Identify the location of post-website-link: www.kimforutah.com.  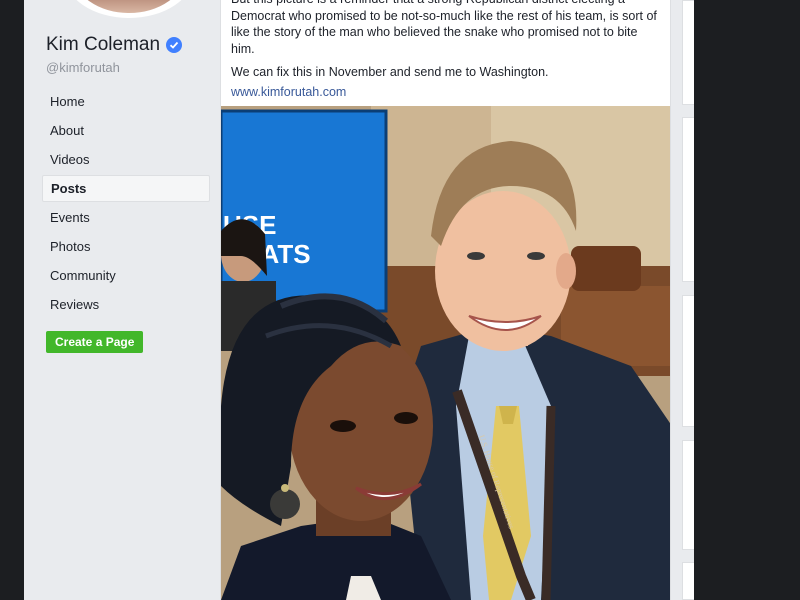
(446, 92).